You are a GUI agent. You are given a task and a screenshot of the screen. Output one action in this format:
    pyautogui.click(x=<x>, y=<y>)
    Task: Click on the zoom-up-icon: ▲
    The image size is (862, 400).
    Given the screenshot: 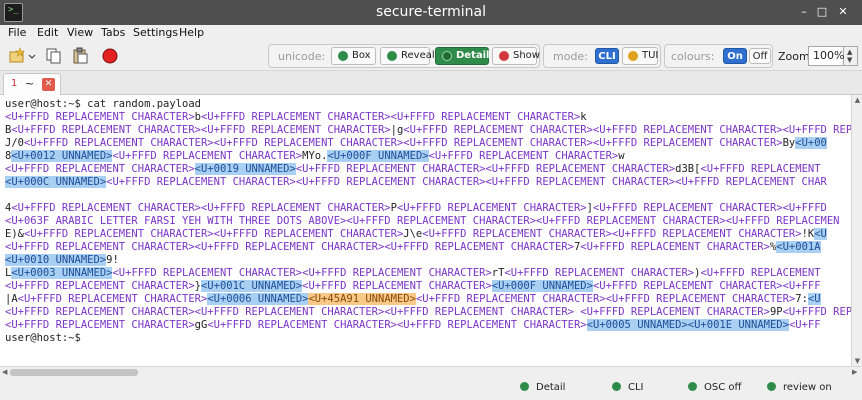 What is the action you would take?
    pyautogui.click(x=849, y=52)
    